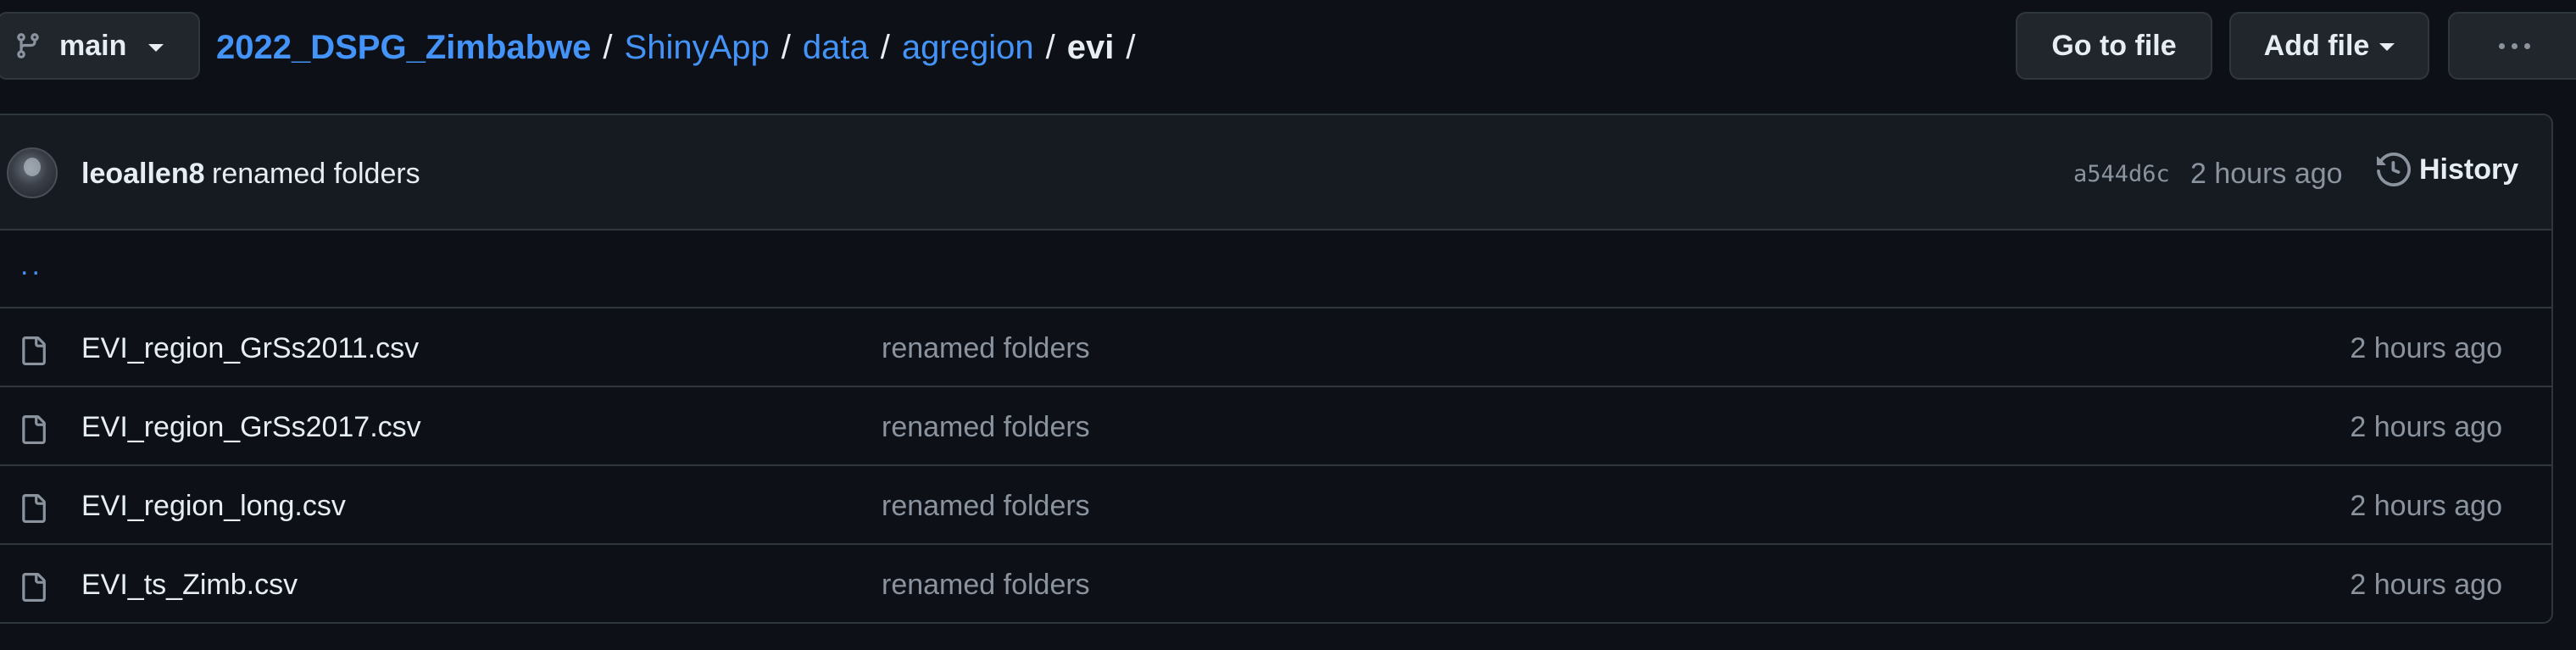  I want to click on history-label: History, so click(2469, 169).